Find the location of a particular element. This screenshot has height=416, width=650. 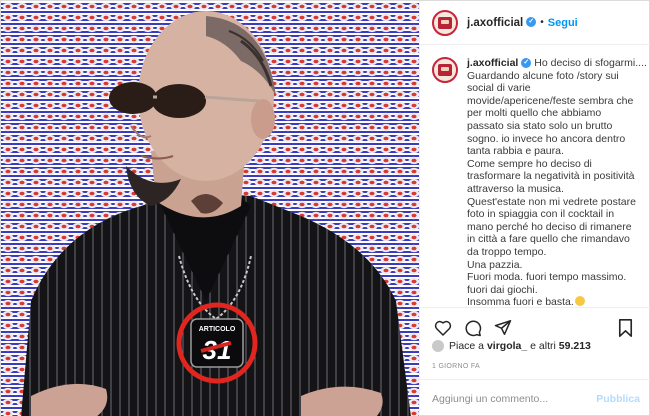

caption-line: movide/apericene/feste sembra che is located at coordinates (550, 100).